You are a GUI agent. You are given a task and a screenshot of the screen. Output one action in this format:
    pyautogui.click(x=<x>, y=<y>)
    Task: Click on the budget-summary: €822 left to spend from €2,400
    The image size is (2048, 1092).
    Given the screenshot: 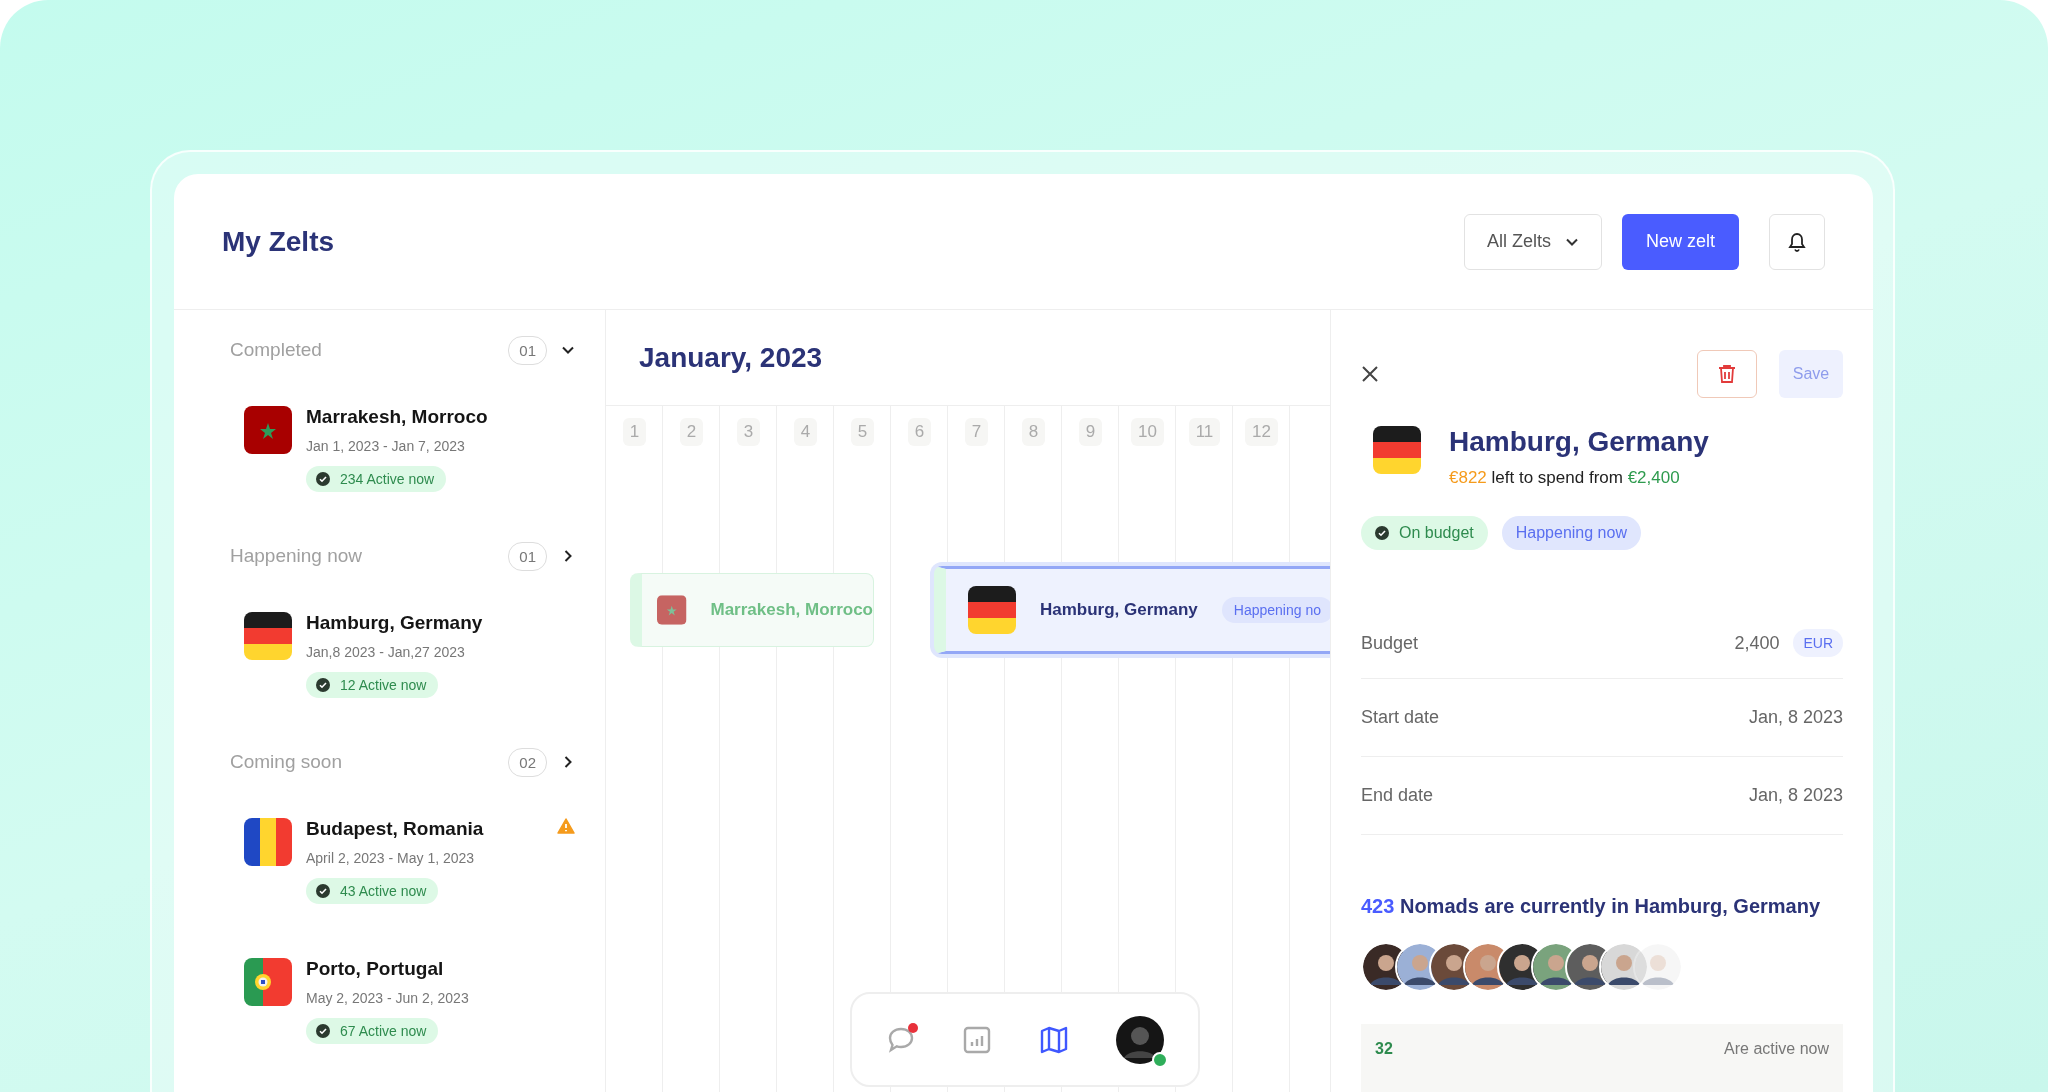 What is the action you would take?
    pyautogui.click(x=1565, y=478)
    